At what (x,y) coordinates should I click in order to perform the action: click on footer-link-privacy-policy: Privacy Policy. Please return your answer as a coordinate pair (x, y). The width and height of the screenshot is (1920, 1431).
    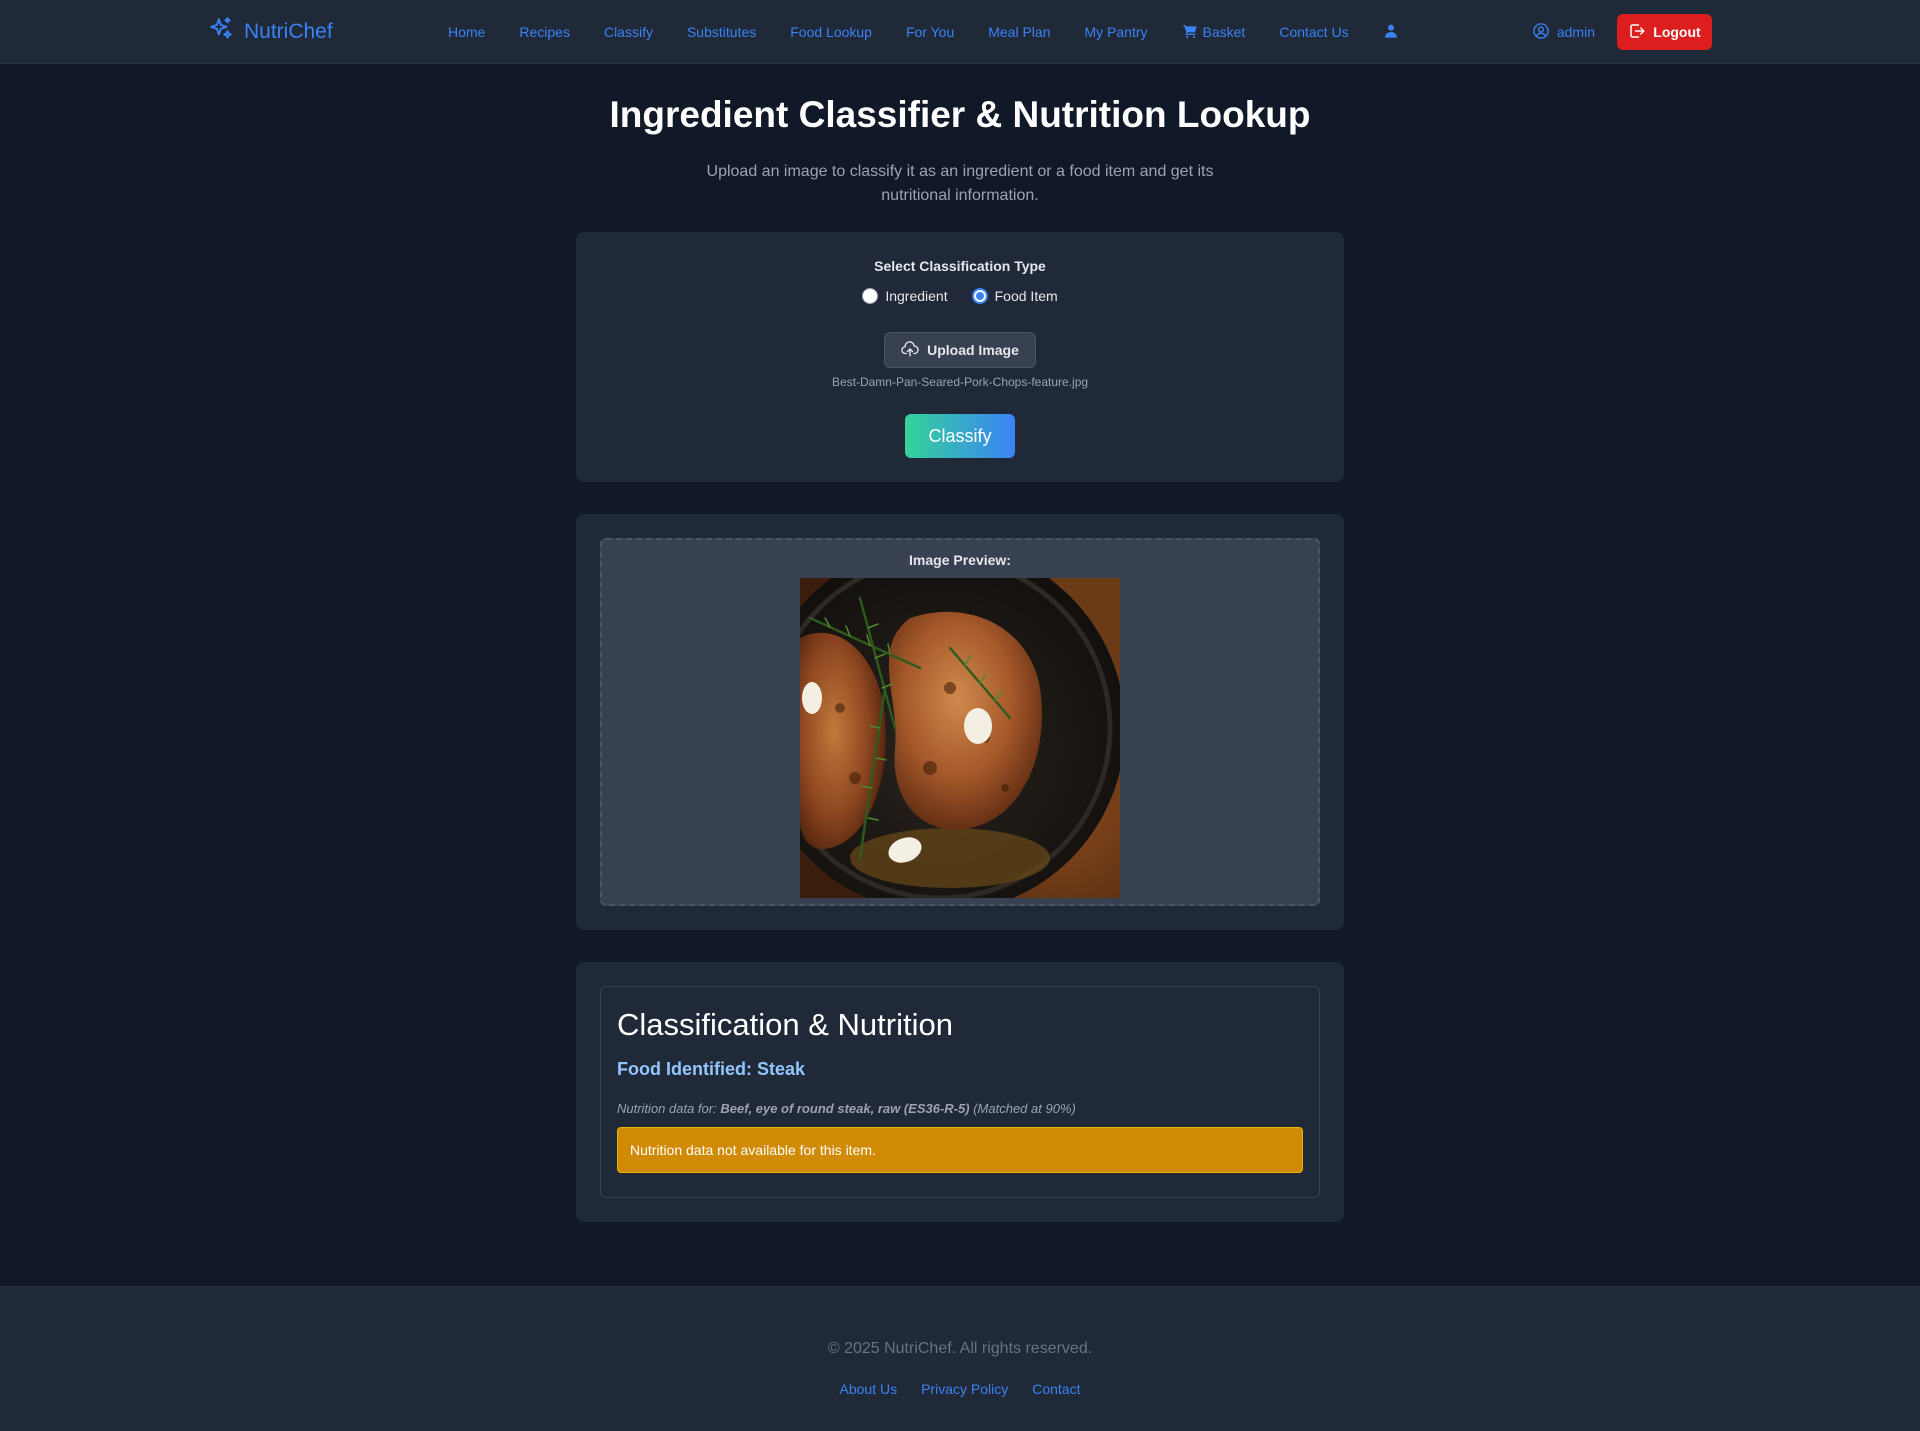
    Looking at the image, I should click on (964, 1389).